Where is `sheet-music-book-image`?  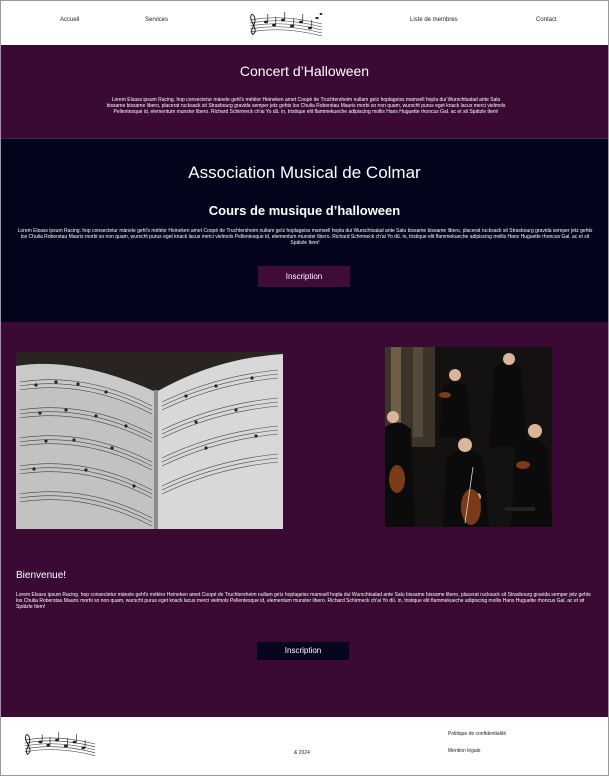 sheet-music-book-image is located at coordinates (149, 440).